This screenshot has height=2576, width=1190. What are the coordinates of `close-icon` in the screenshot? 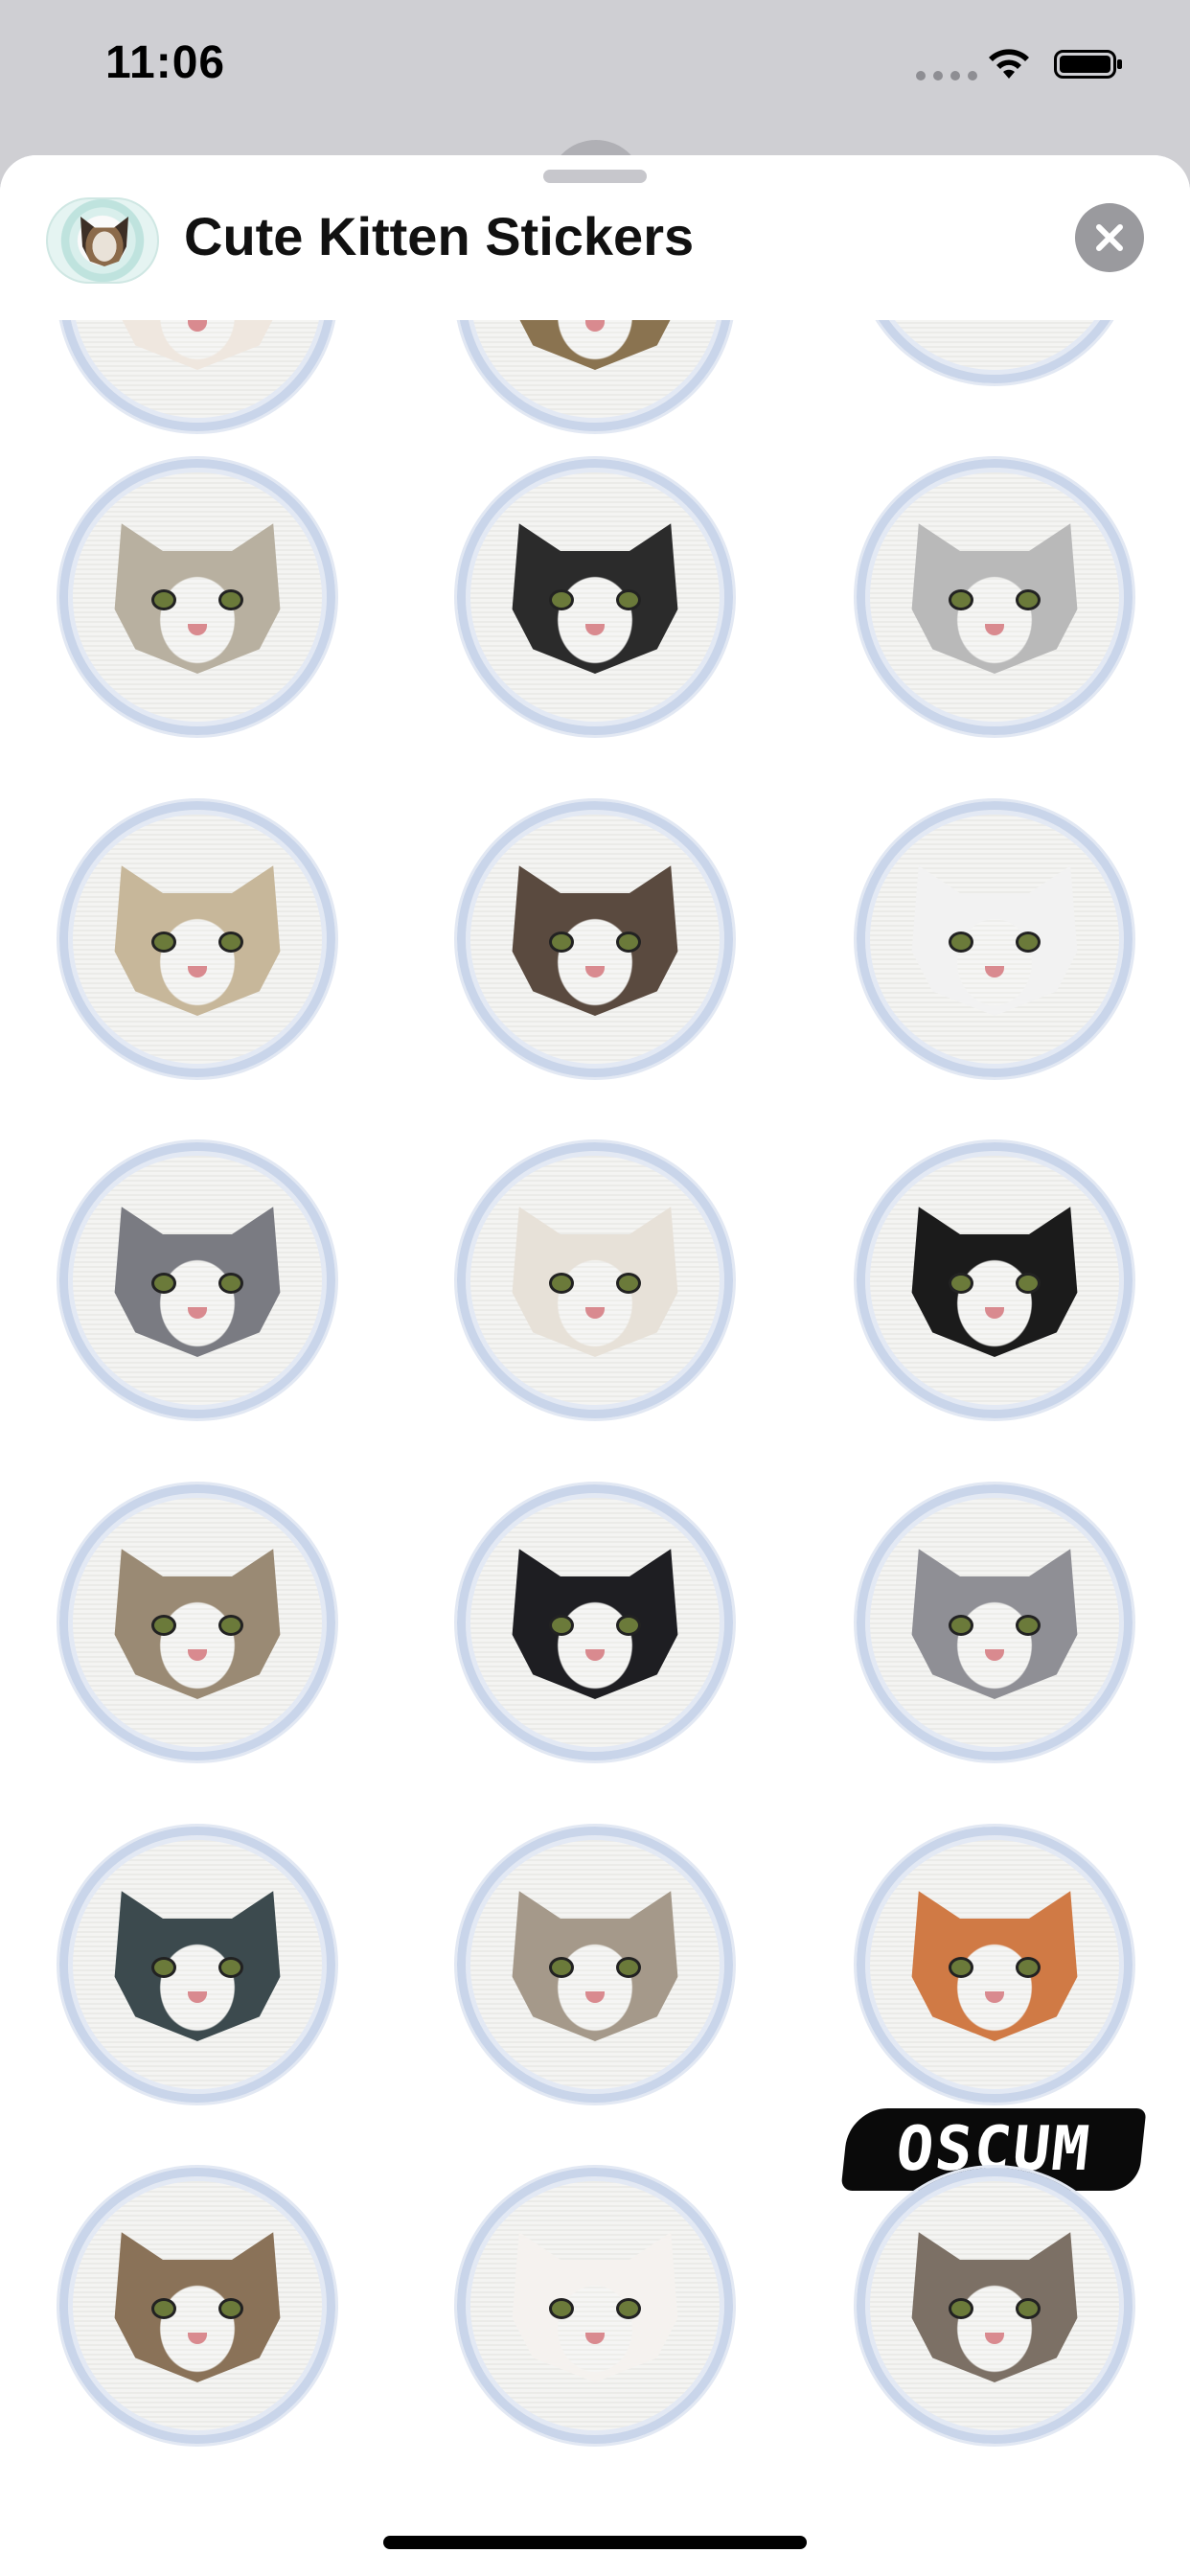 It's located at (1109, 237).